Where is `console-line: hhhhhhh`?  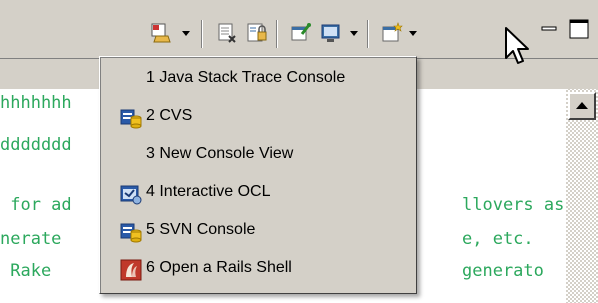 console-line: hhhhhhh is located at coordinates (36, 103).